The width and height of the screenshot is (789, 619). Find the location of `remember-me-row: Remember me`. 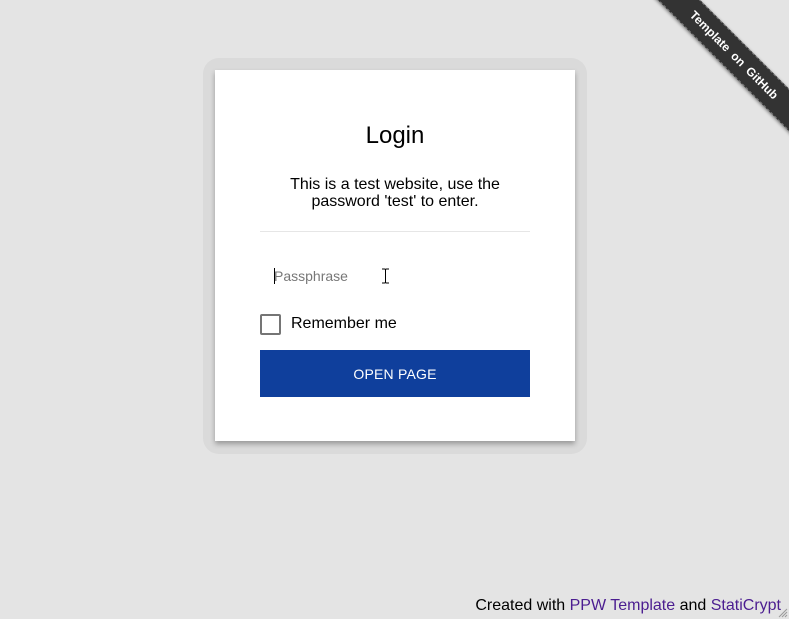

remember-me-row: Remember me is located at coordinates (328, 324).